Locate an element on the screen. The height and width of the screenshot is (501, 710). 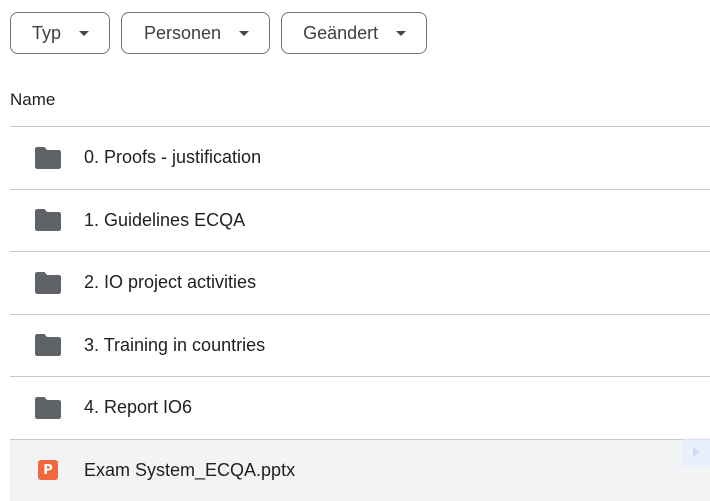
people-filter-label: Personen is located at coordinates (182, 33).